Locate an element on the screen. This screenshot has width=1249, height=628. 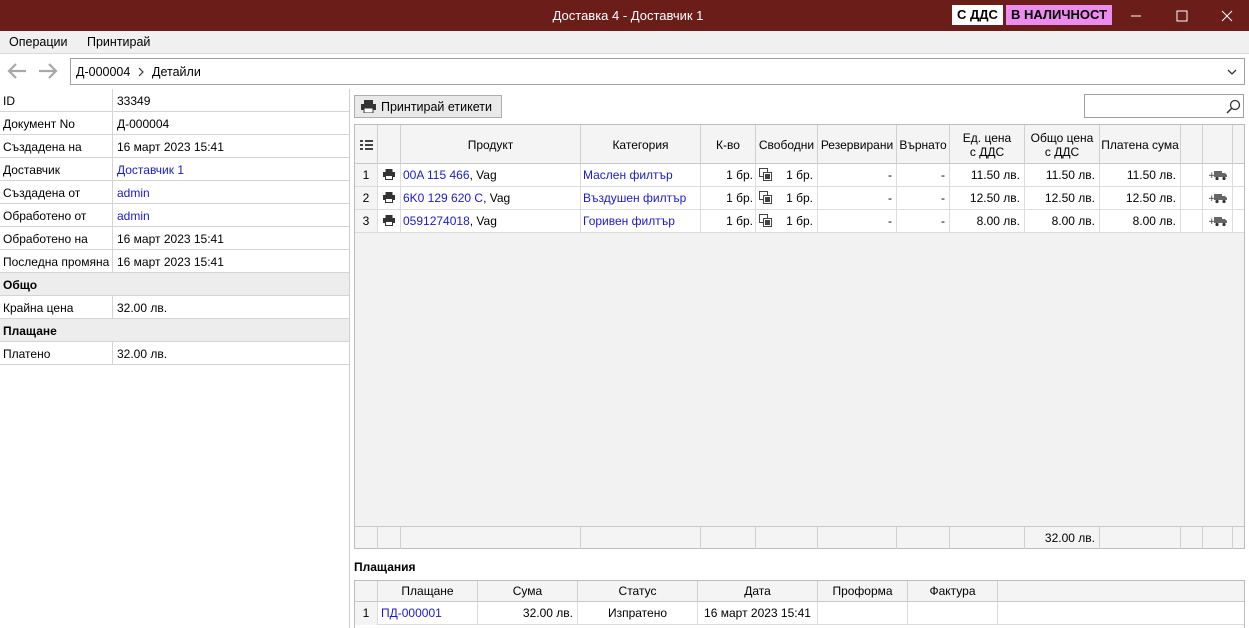
date-cell: 16 март 2023 15:41 is located at coordinates (758, 613).